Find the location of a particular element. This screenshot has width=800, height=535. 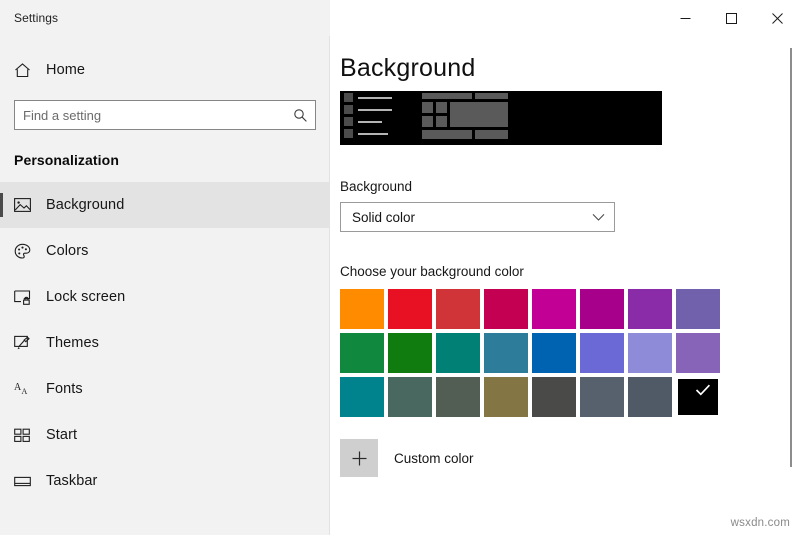

color-swatch-dark-green is located at coordinates (410, 353).